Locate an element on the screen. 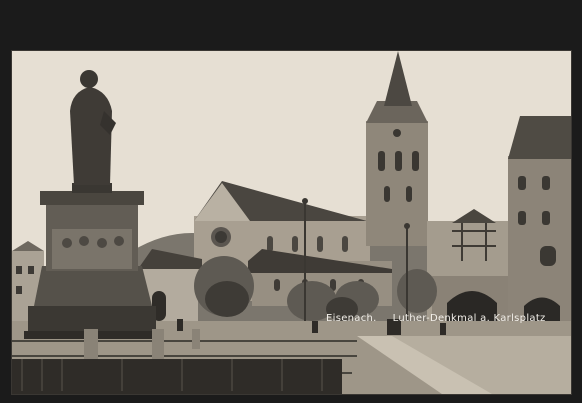 The image size is (582, 403). caption-subject: Luther-Denkmal a. Karlsplatz is located at coordinates (469, 318).